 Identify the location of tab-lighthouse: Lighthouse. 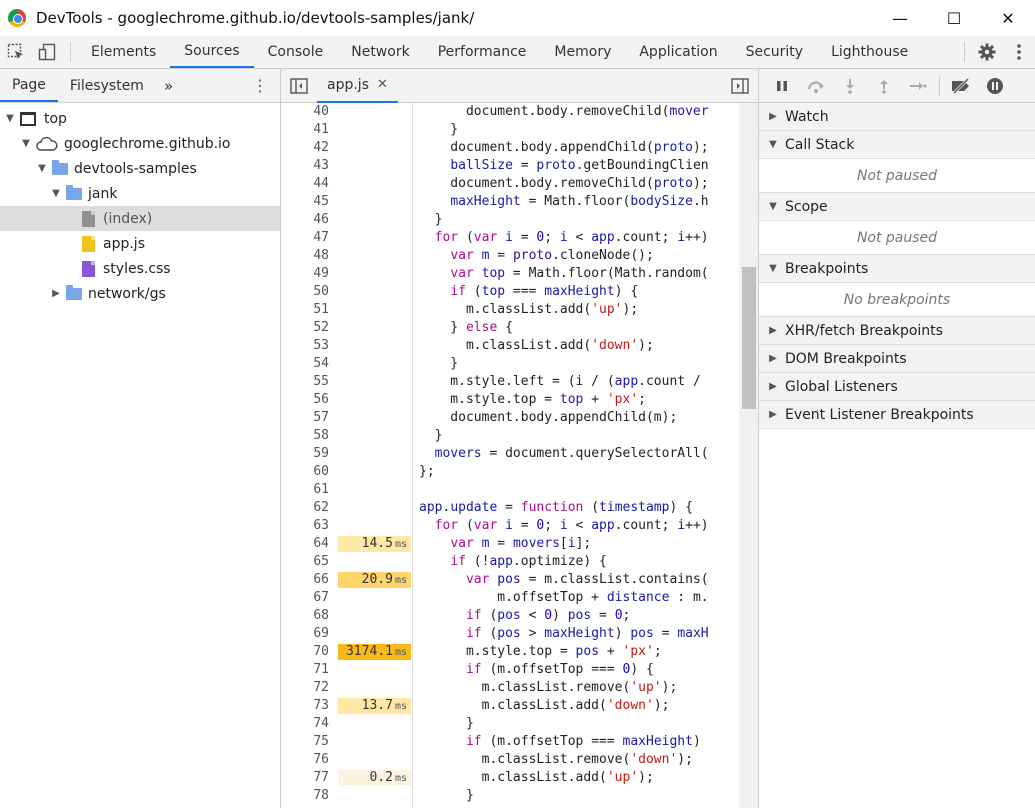
(869, 52).